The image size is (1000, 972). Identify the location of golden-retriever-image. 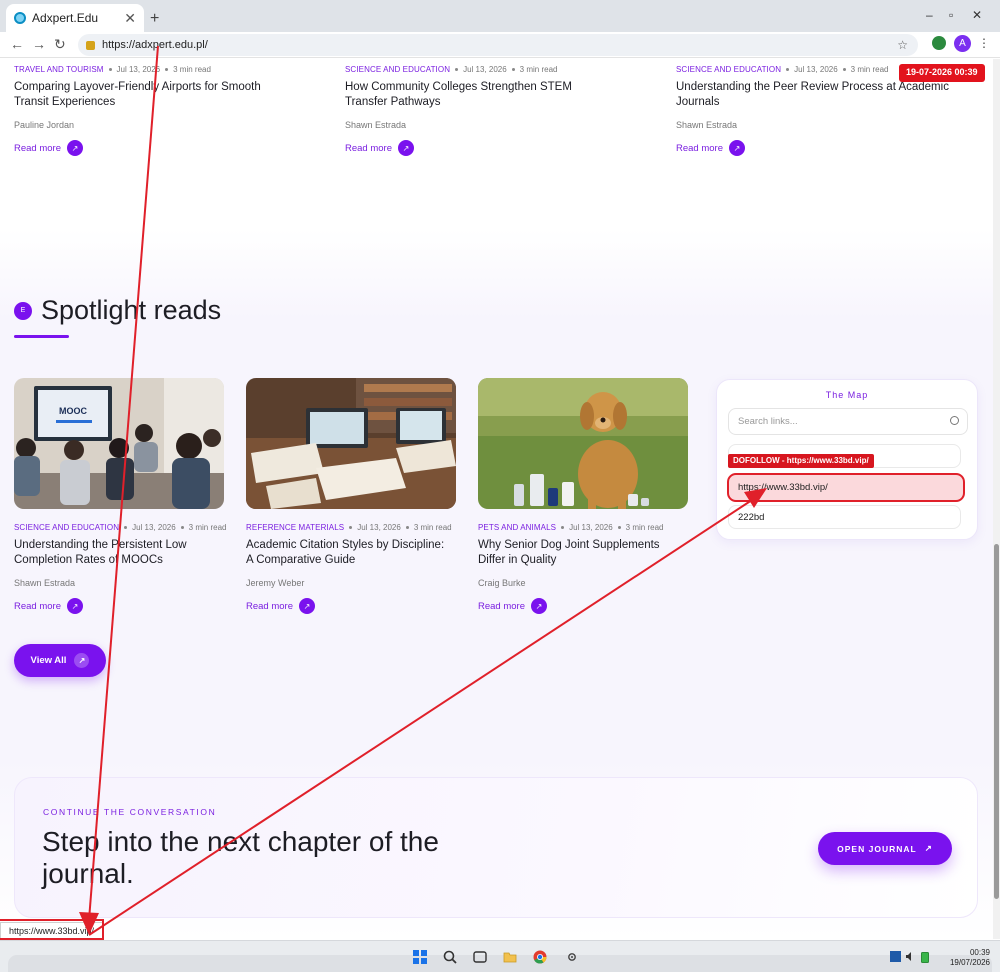
(583, 443).